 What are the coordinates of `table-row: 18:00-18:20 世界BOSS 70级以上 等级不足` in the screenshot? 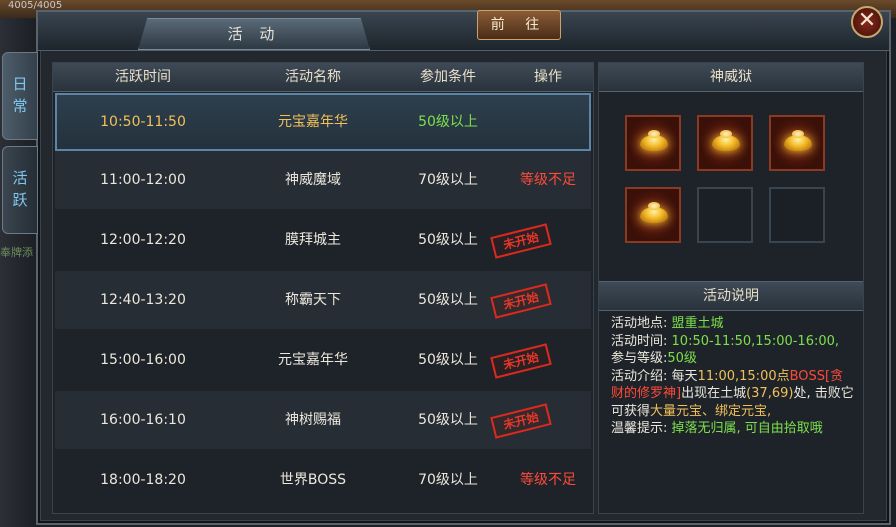 It's located at (323, 480).